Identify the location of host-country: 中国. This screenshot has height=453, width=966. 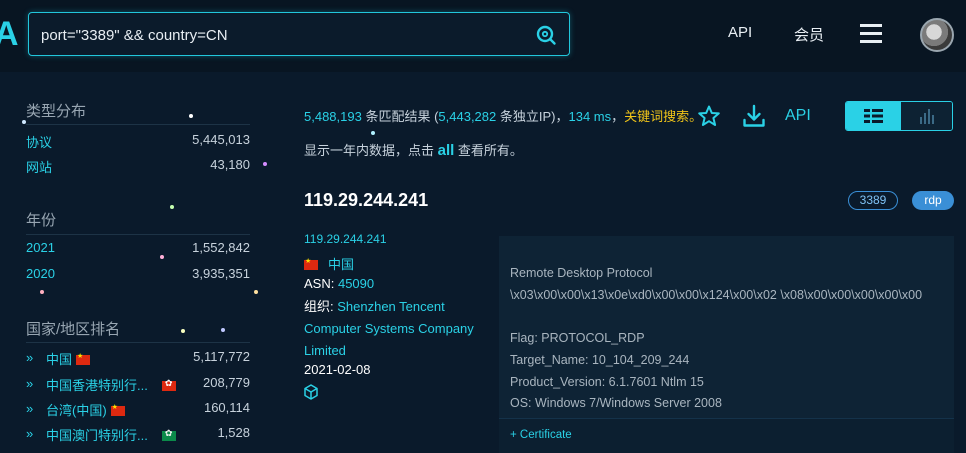
(329, 263).